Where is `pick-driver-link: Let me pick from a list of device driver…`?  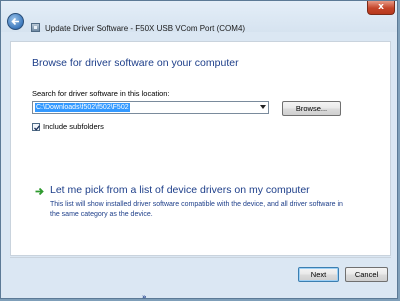 pick-driver-link: Let me pick from a list of device driver… is located at coordinates (180, 190).